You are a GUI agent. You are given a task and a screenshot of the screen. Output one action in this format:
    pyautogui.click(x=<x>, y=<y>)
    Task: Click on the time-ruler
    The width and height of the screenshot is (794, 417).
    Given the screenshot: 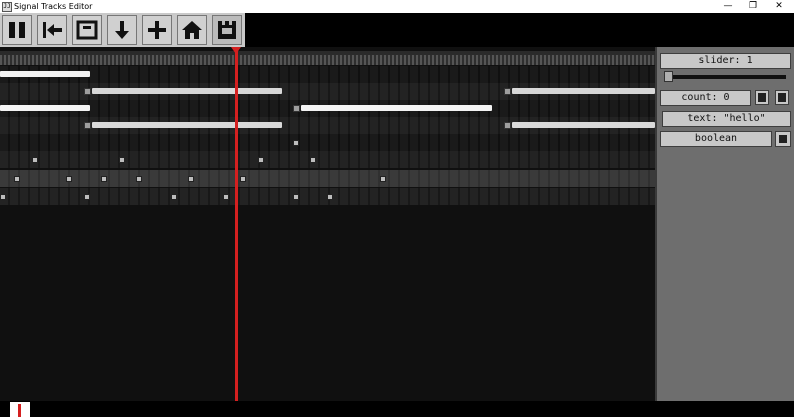 What is the action you would take?
    pyautogui.click(x=327, y=60)
    